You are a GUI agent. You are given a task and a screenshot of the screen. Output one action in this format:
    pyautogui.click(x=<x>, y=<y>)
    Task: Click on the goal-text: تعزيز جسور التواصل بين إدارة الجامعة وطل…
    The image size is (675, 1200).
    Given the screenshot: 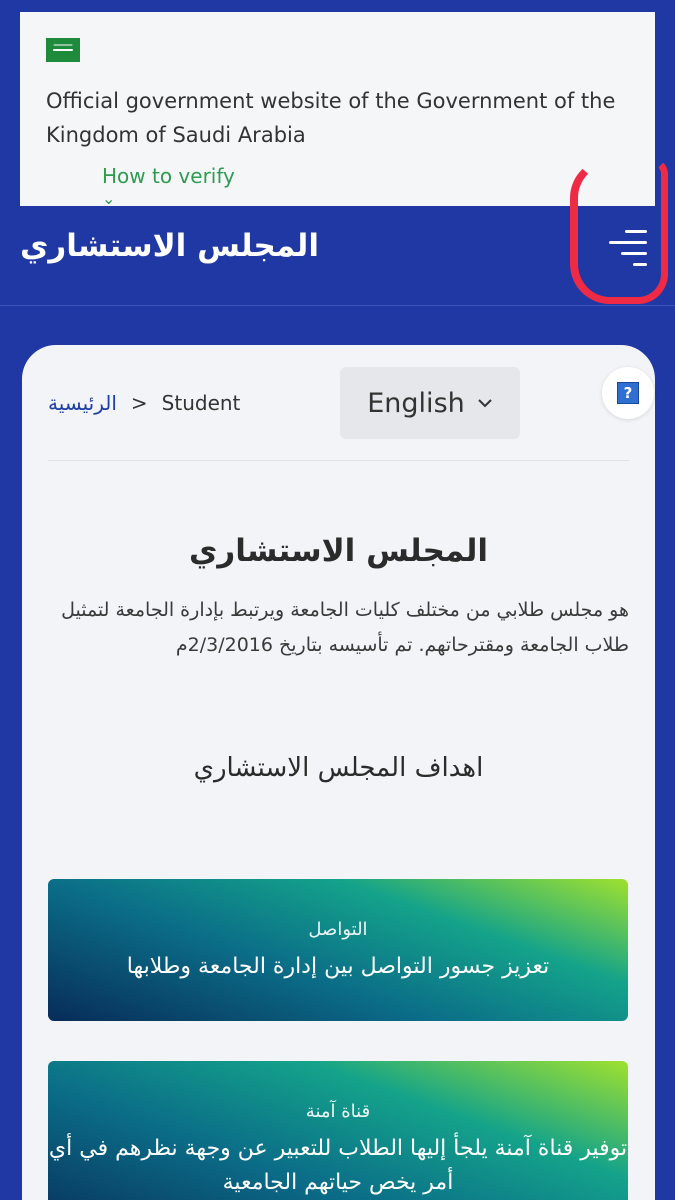 What is the action you would take?
    pyautogui.click(x=338, y=966)
    